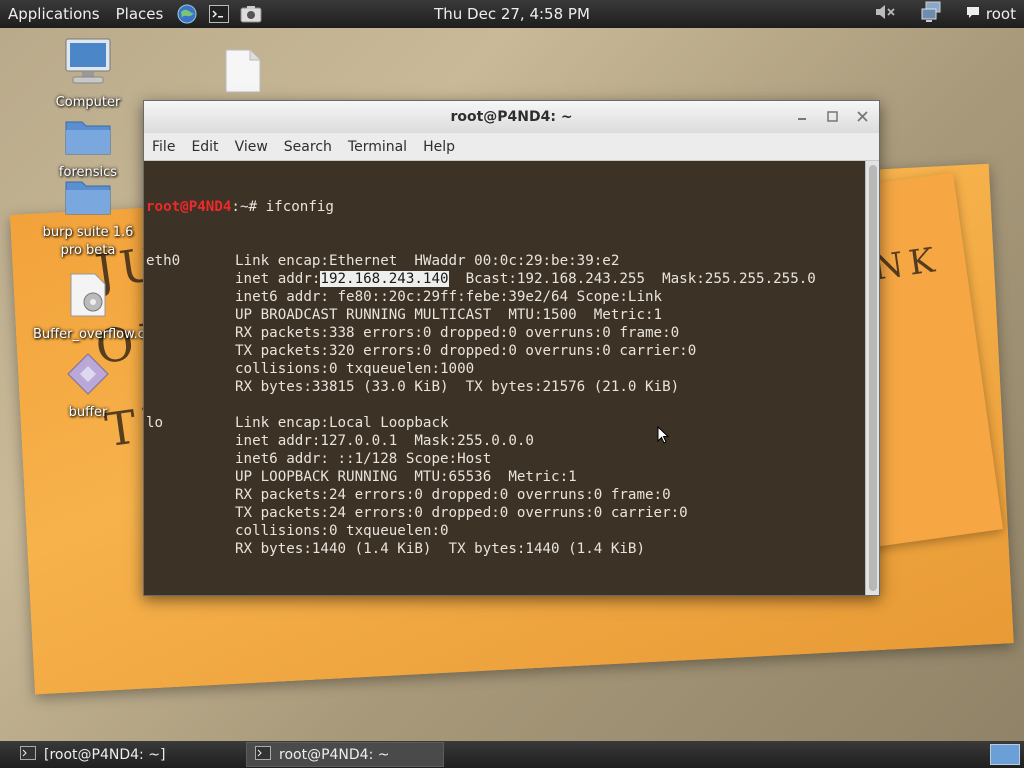 This screenshot has height=768, width=1024. What do you see at coordinates (512, 754) in the screenshot?
I see `bottom-panel: [root@P4ND4: ~] root@P4ND4: ~` at bounding box center [512, 754].